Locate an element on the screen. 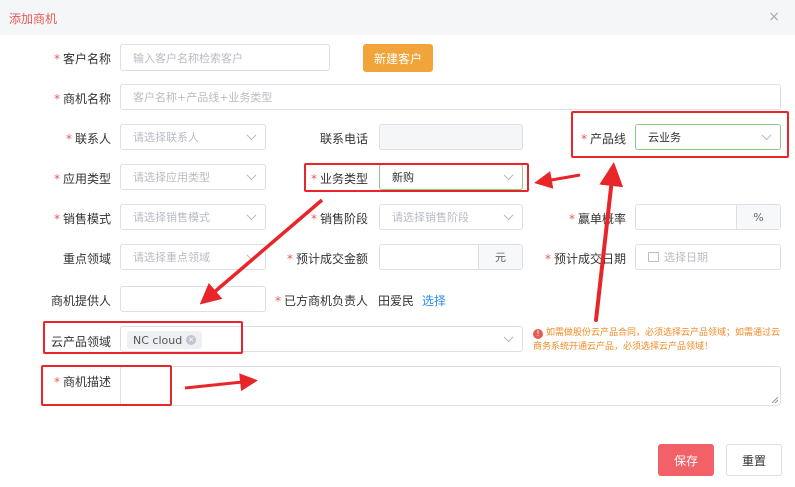 The image size is (795, 487). new-customer-button: 新建客户 is located at coordinates (398, 58).